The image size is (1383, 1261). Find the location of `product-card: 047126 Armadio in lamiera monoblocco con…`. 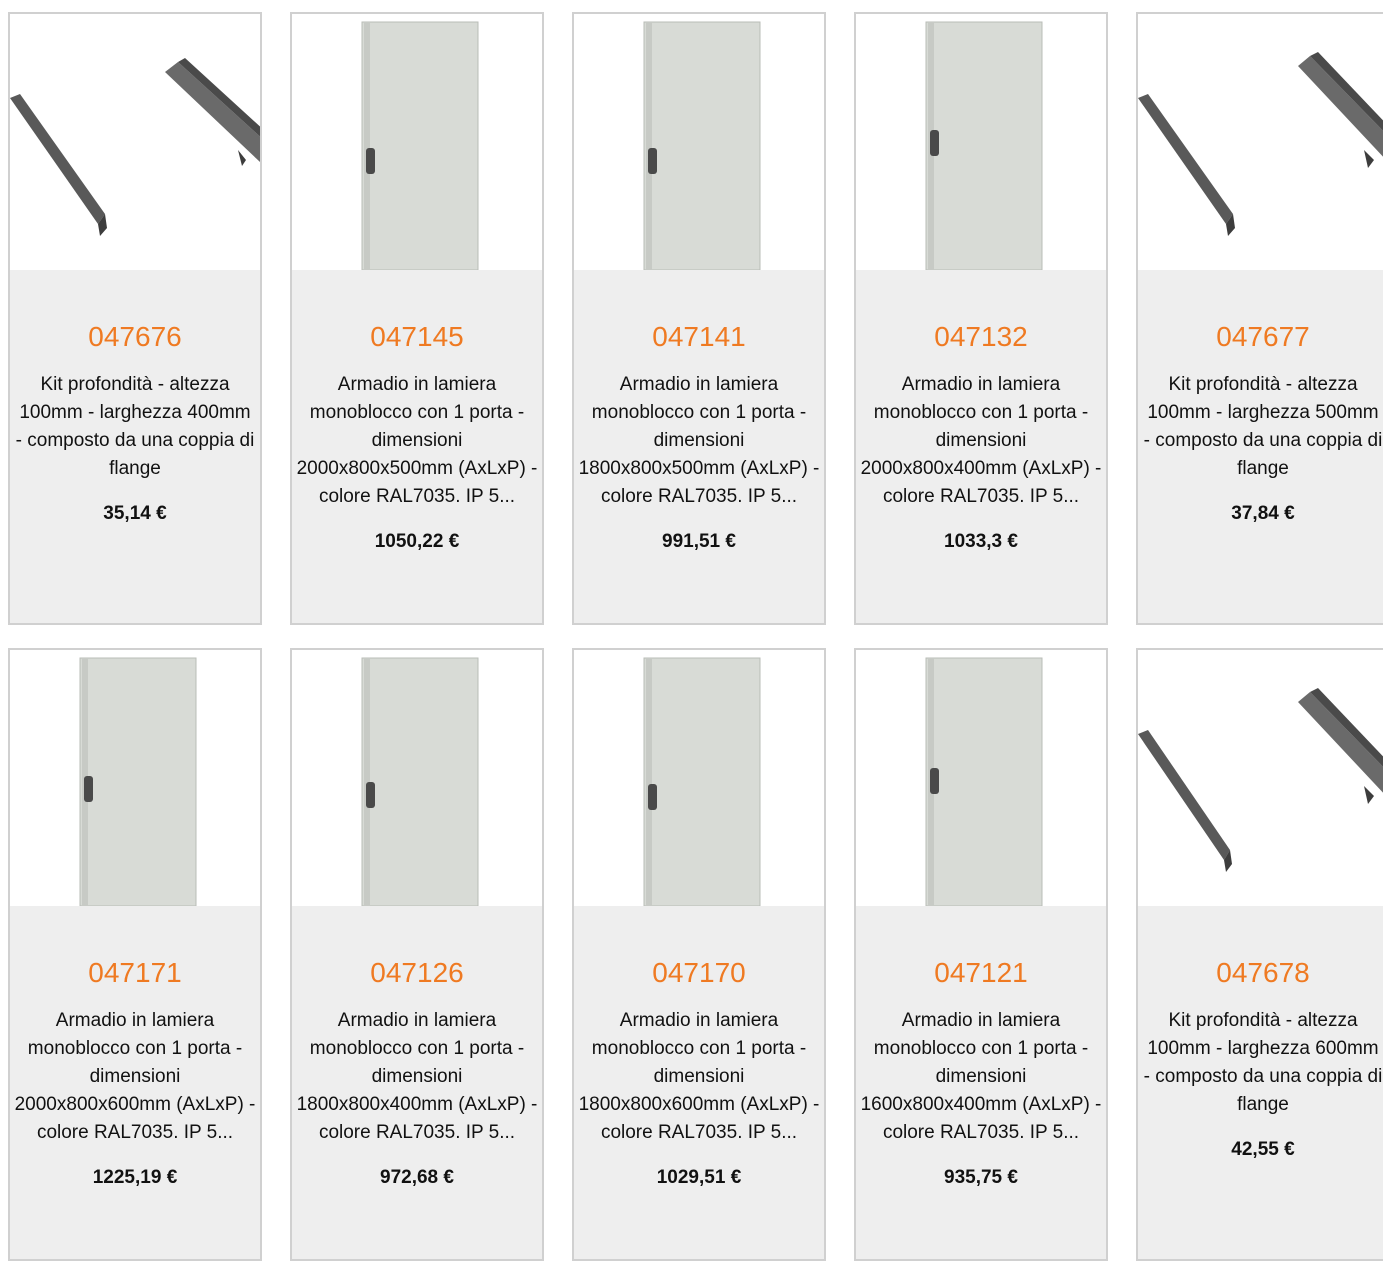

product-card: 047126 Armadio in lamiera monoblocco con… is located at coordinates (417, 954).